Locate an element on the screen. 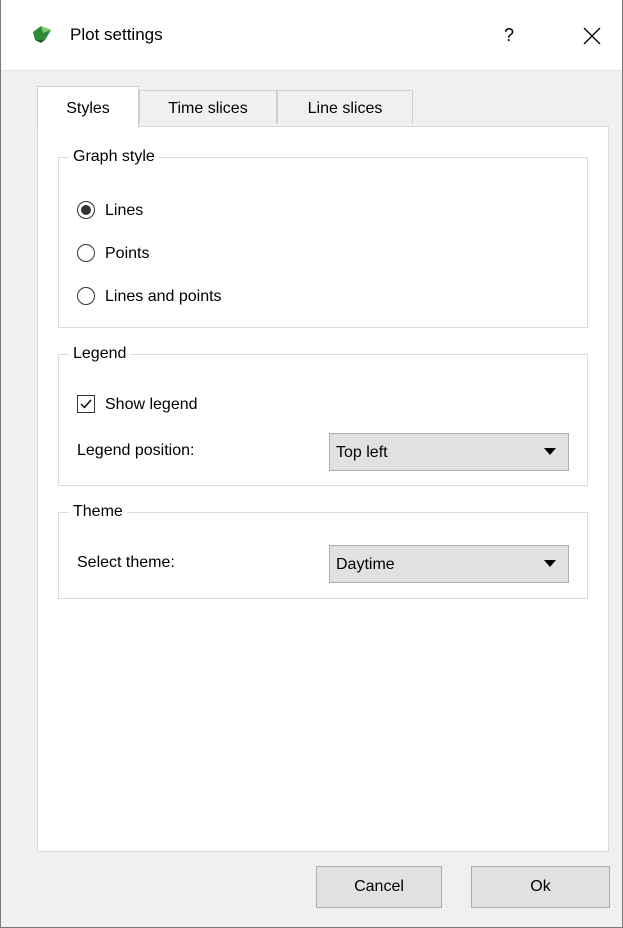 This screenshot has height=928, width=623. show-legend-label: Show legend is located at coordinates (151, 404).